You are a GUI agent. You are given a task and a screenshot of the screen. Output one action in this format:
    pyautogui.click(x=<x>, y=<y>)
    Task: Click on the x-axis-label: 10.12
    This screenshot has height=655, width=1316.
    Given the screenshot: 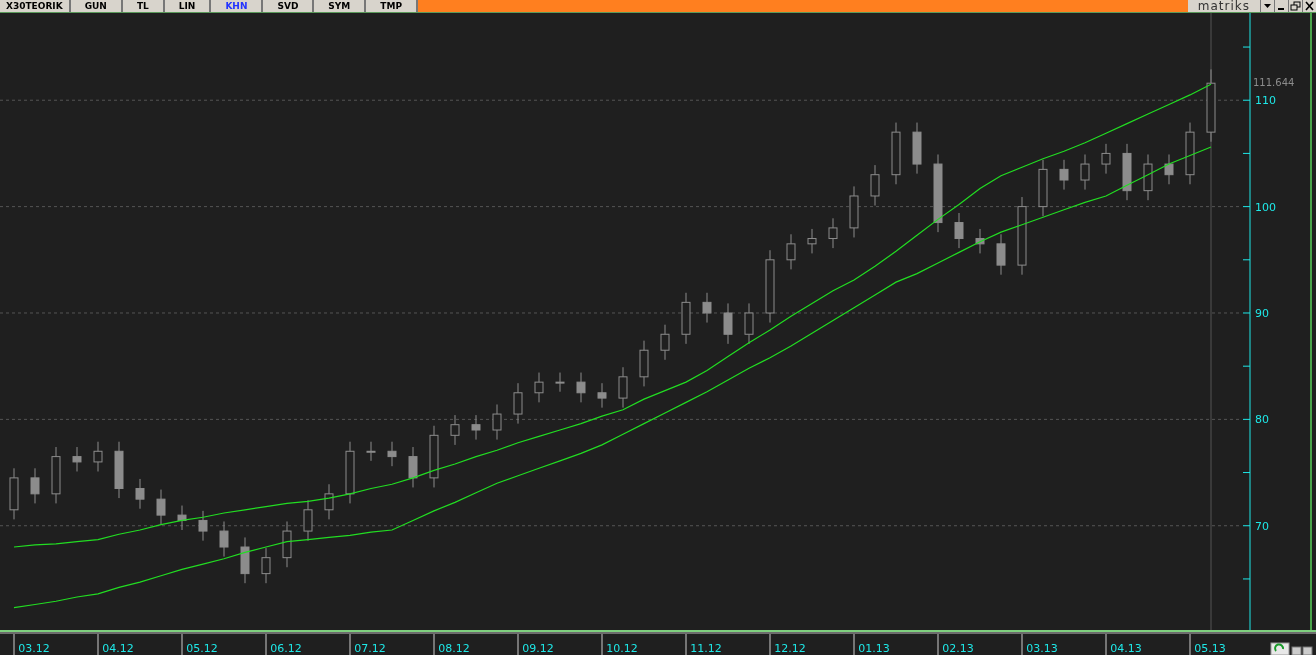 What is the action you would take?
    pyautogui.click(x=622, y=648)
    